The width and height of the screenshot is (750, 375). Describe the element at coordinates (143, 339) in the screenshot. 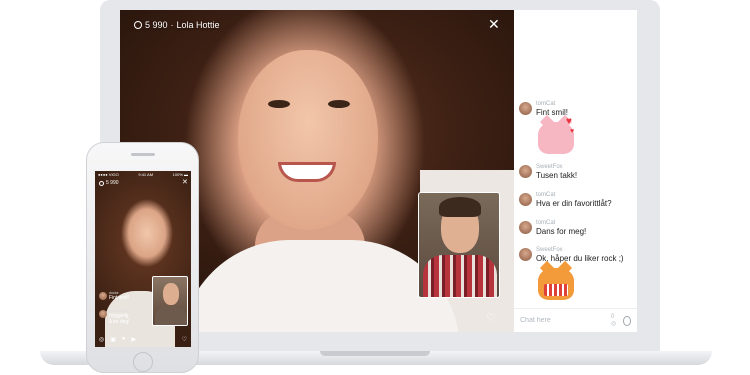

I see `phone-toolbar: ◎ ▣ ● ▶ ♡` at that location.